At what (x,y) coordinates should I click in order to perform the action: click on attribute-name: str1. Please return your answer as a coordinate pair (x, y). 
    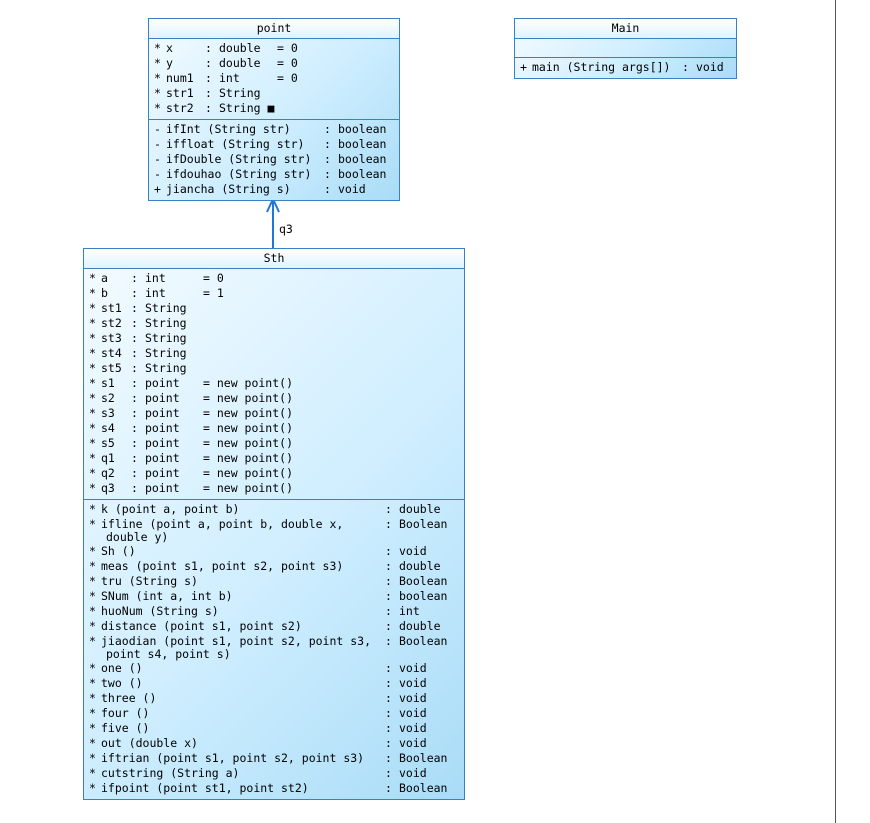
    Looking at the image, I should click on (180, 93).